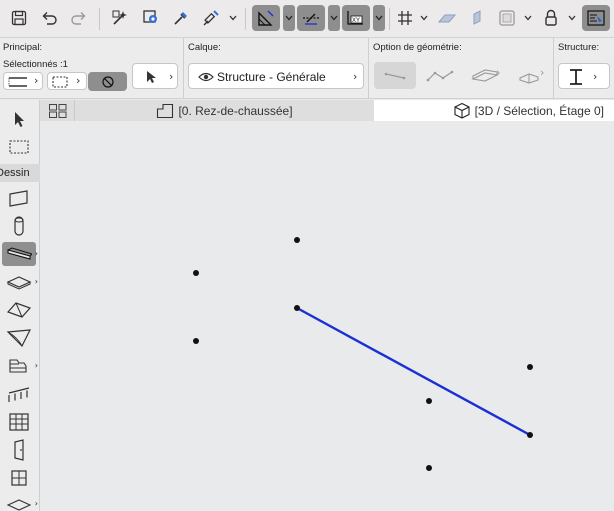 The width and height of the screenshot is (614, 511). What do you see at coordinates (19, 226) in the screenshot?
I see `column-icon` at bounding box center [19, 226].